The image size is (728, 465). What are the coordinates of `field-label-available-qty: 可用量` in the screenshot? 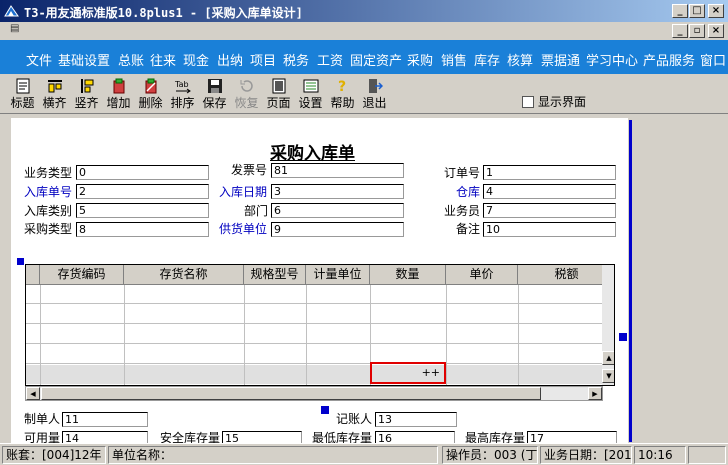 It's located at (42, 436).